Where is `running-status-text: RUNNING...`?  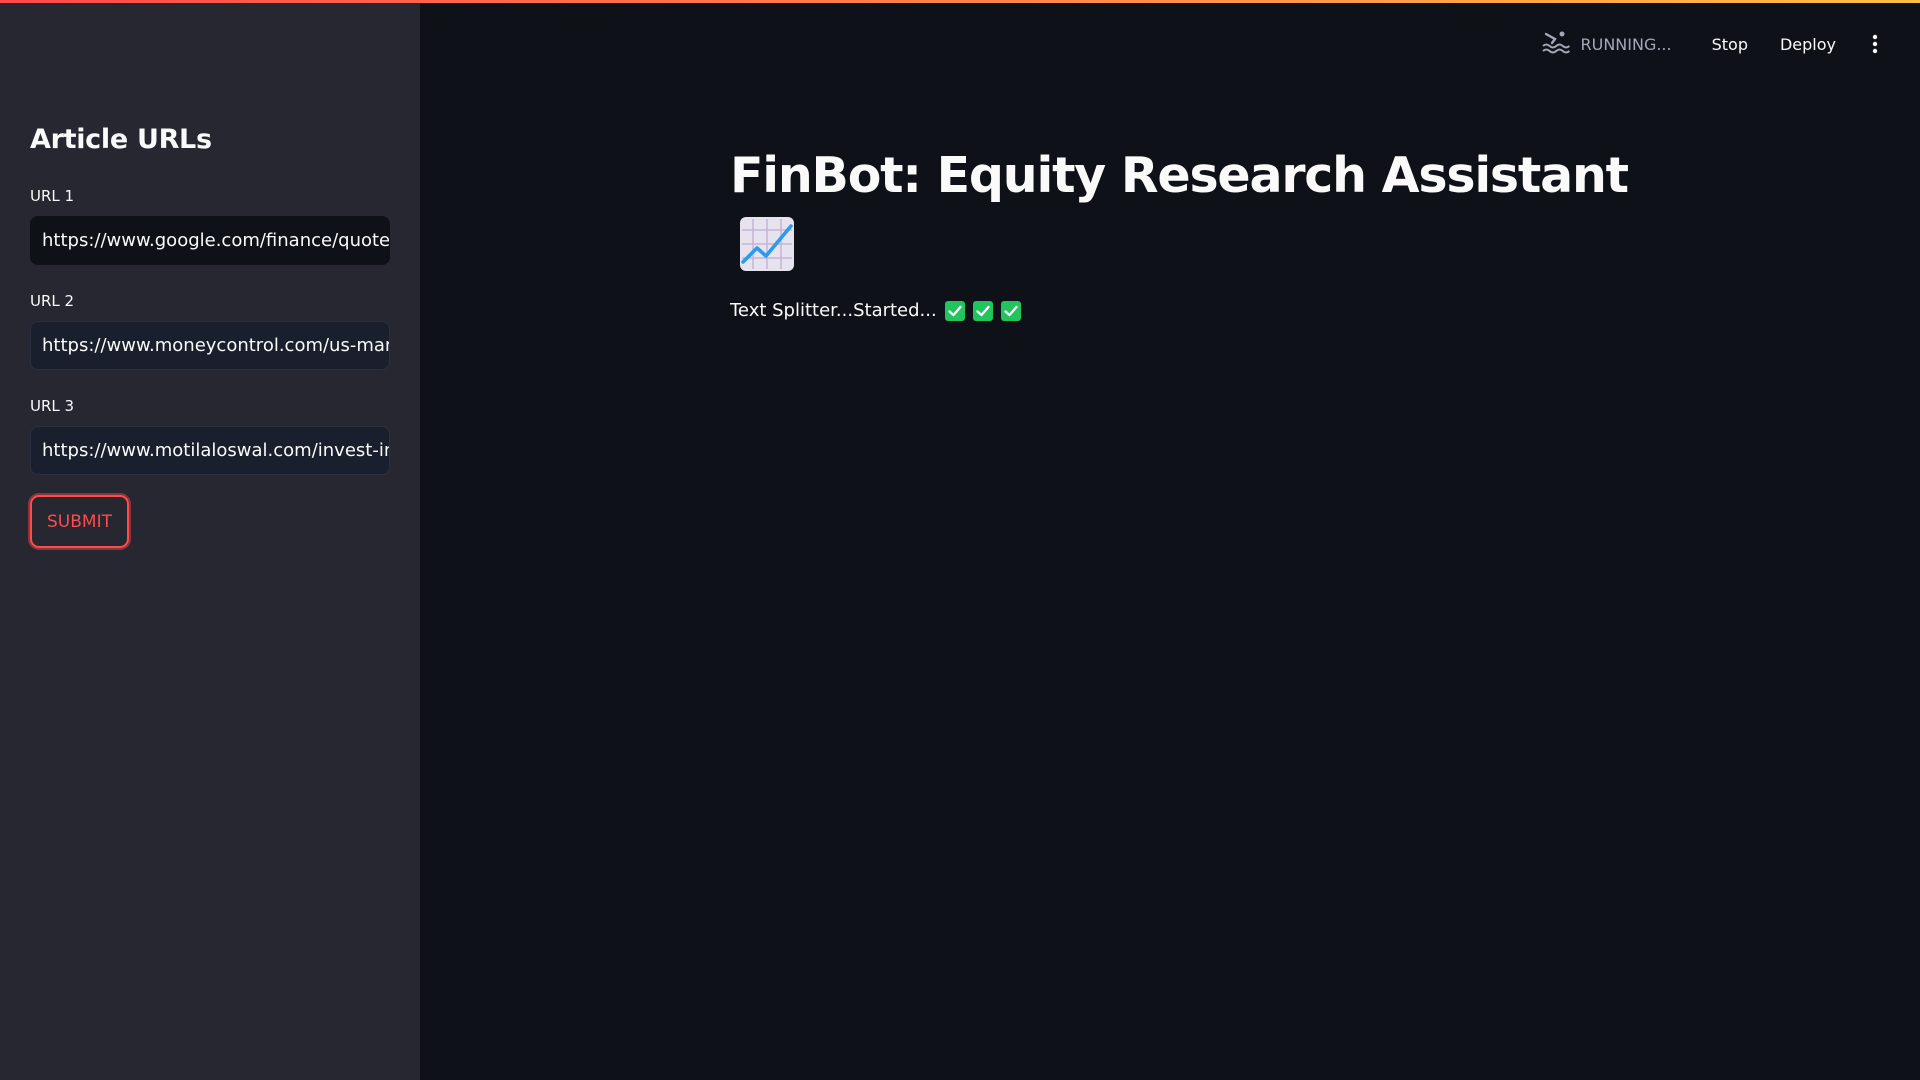
running-status-text: RUNNING... is located at coordinates (1626, 44).